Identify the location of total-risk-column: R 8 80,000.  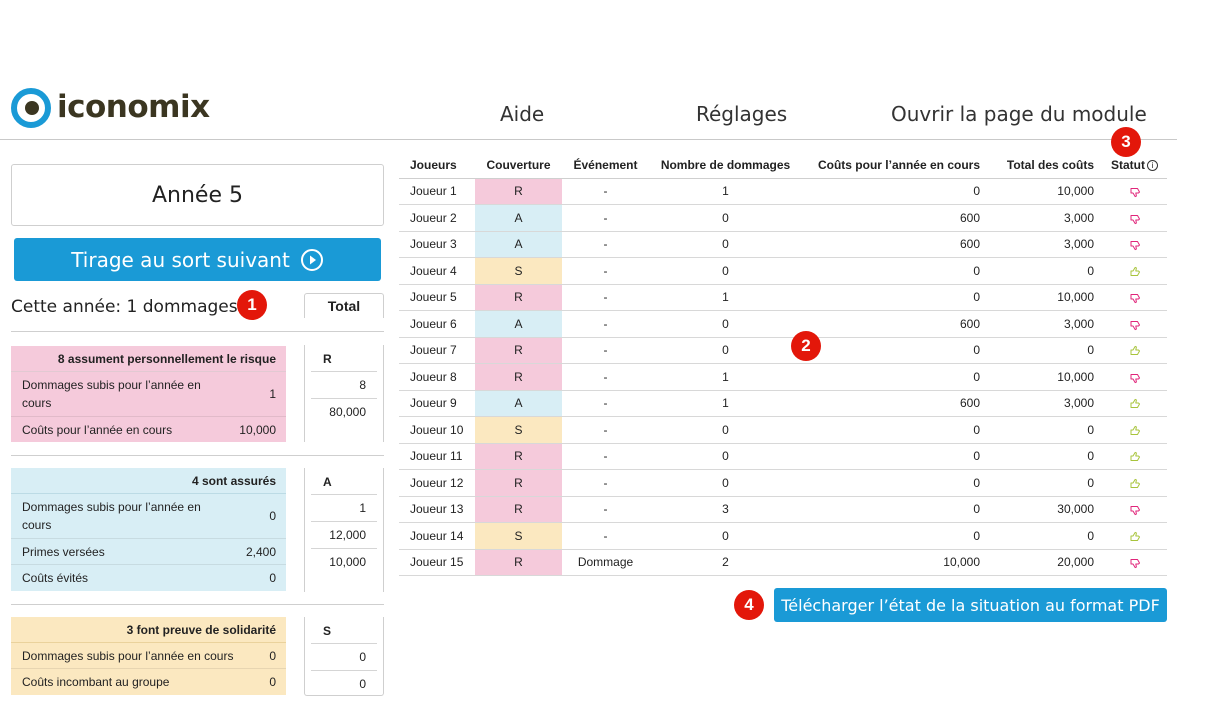
(344, 393).